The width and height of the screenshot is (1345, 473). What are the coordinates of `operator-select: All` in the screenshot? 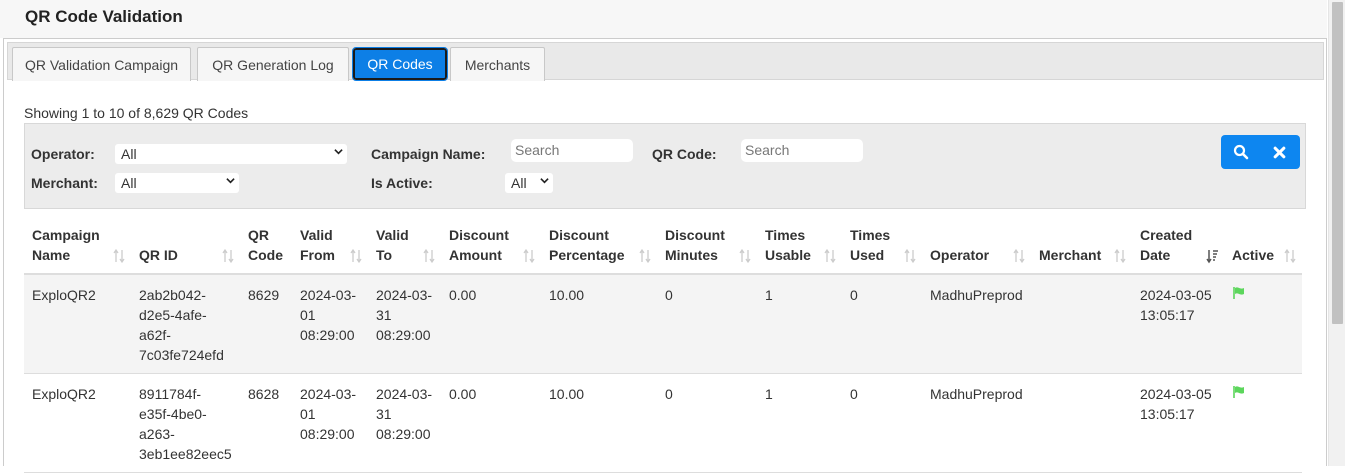 It's located at (231, 154).